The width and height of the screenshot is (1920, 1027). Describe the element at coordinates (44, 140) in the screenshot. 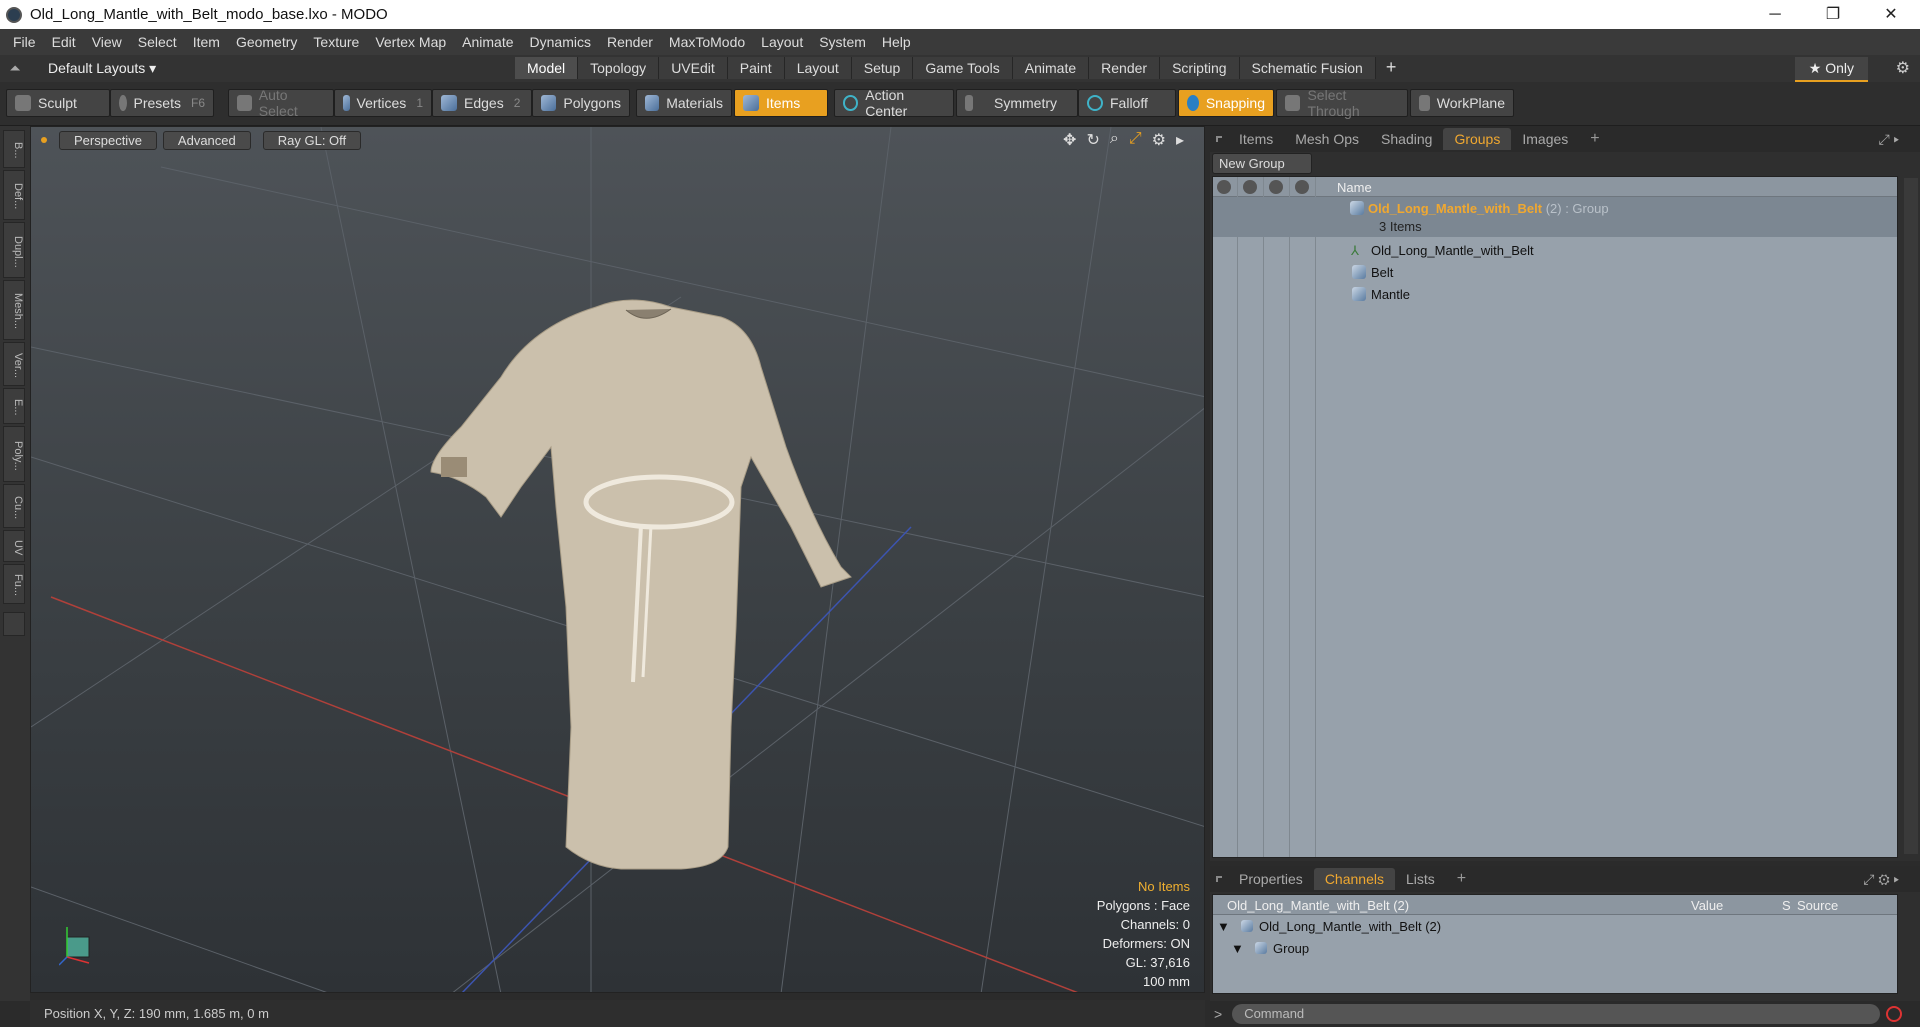

I see `viewport-menu-dot` at that location.